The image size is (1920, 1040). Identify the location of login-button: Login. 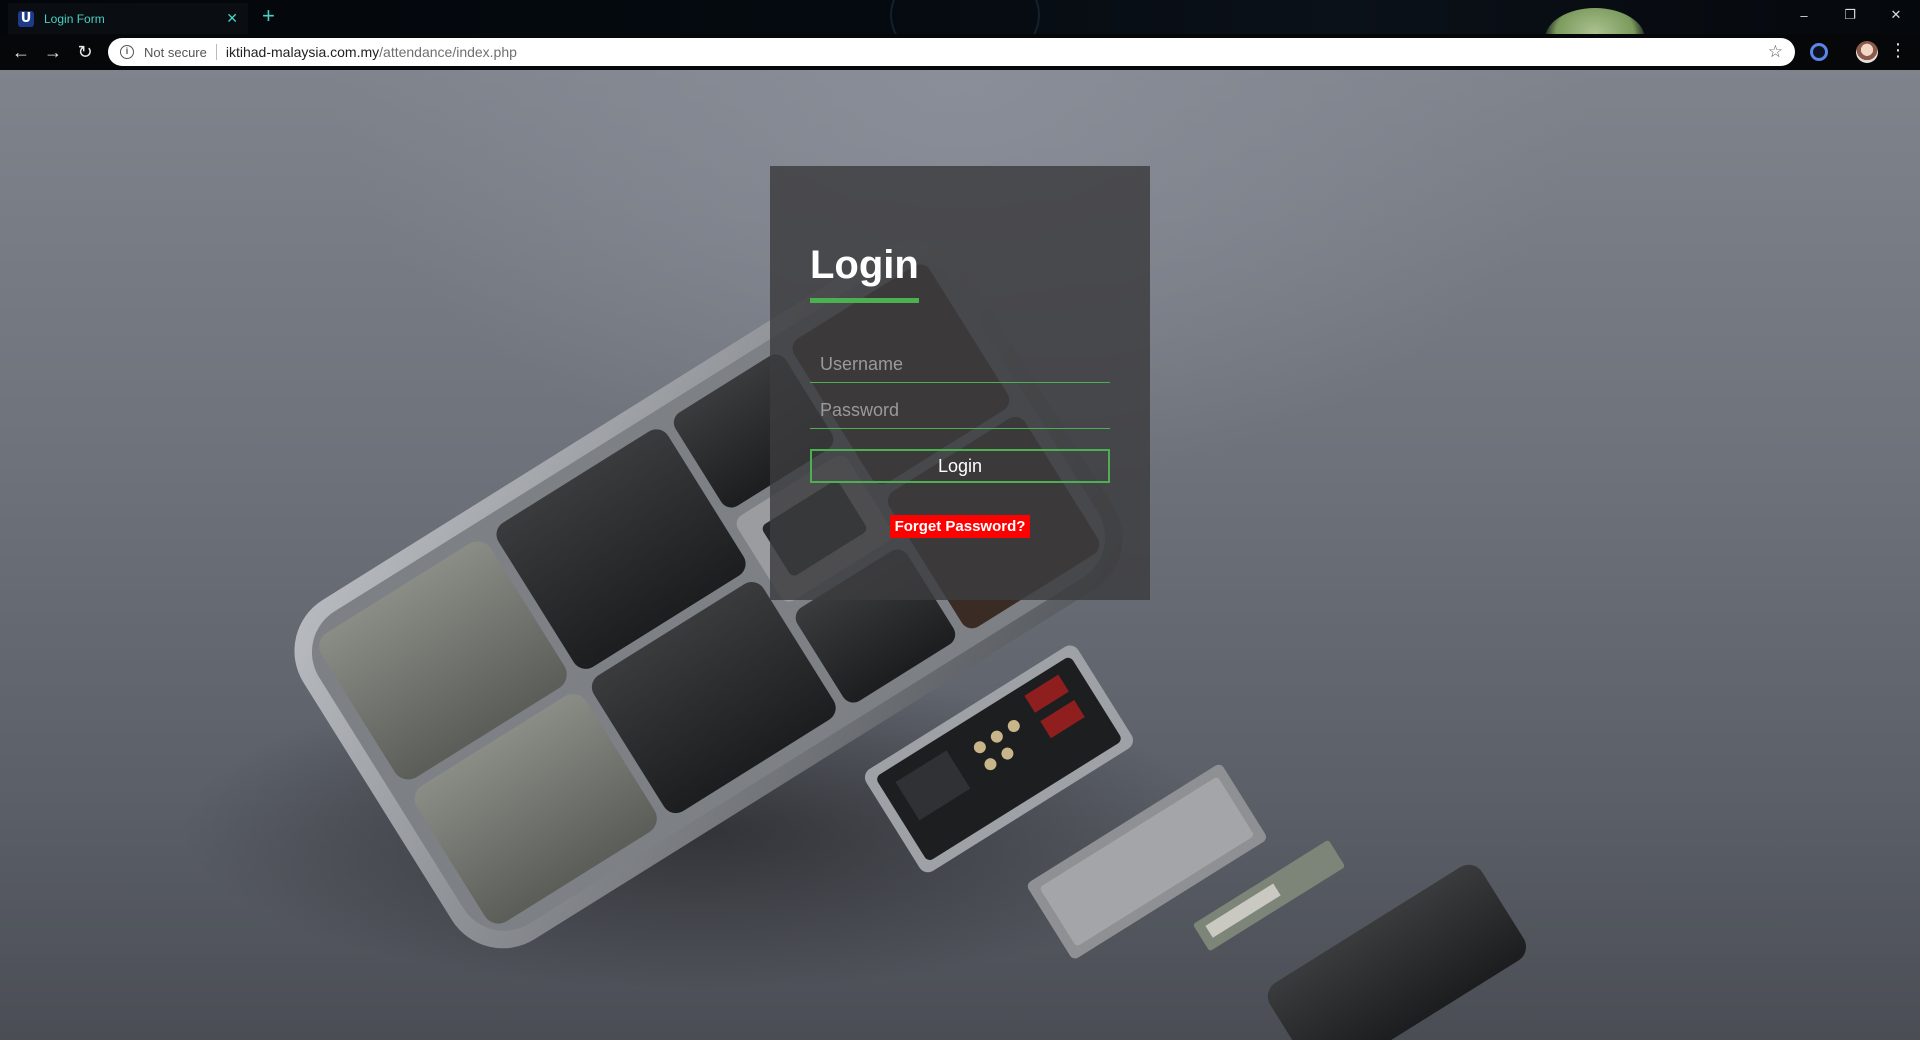
(960, 466).